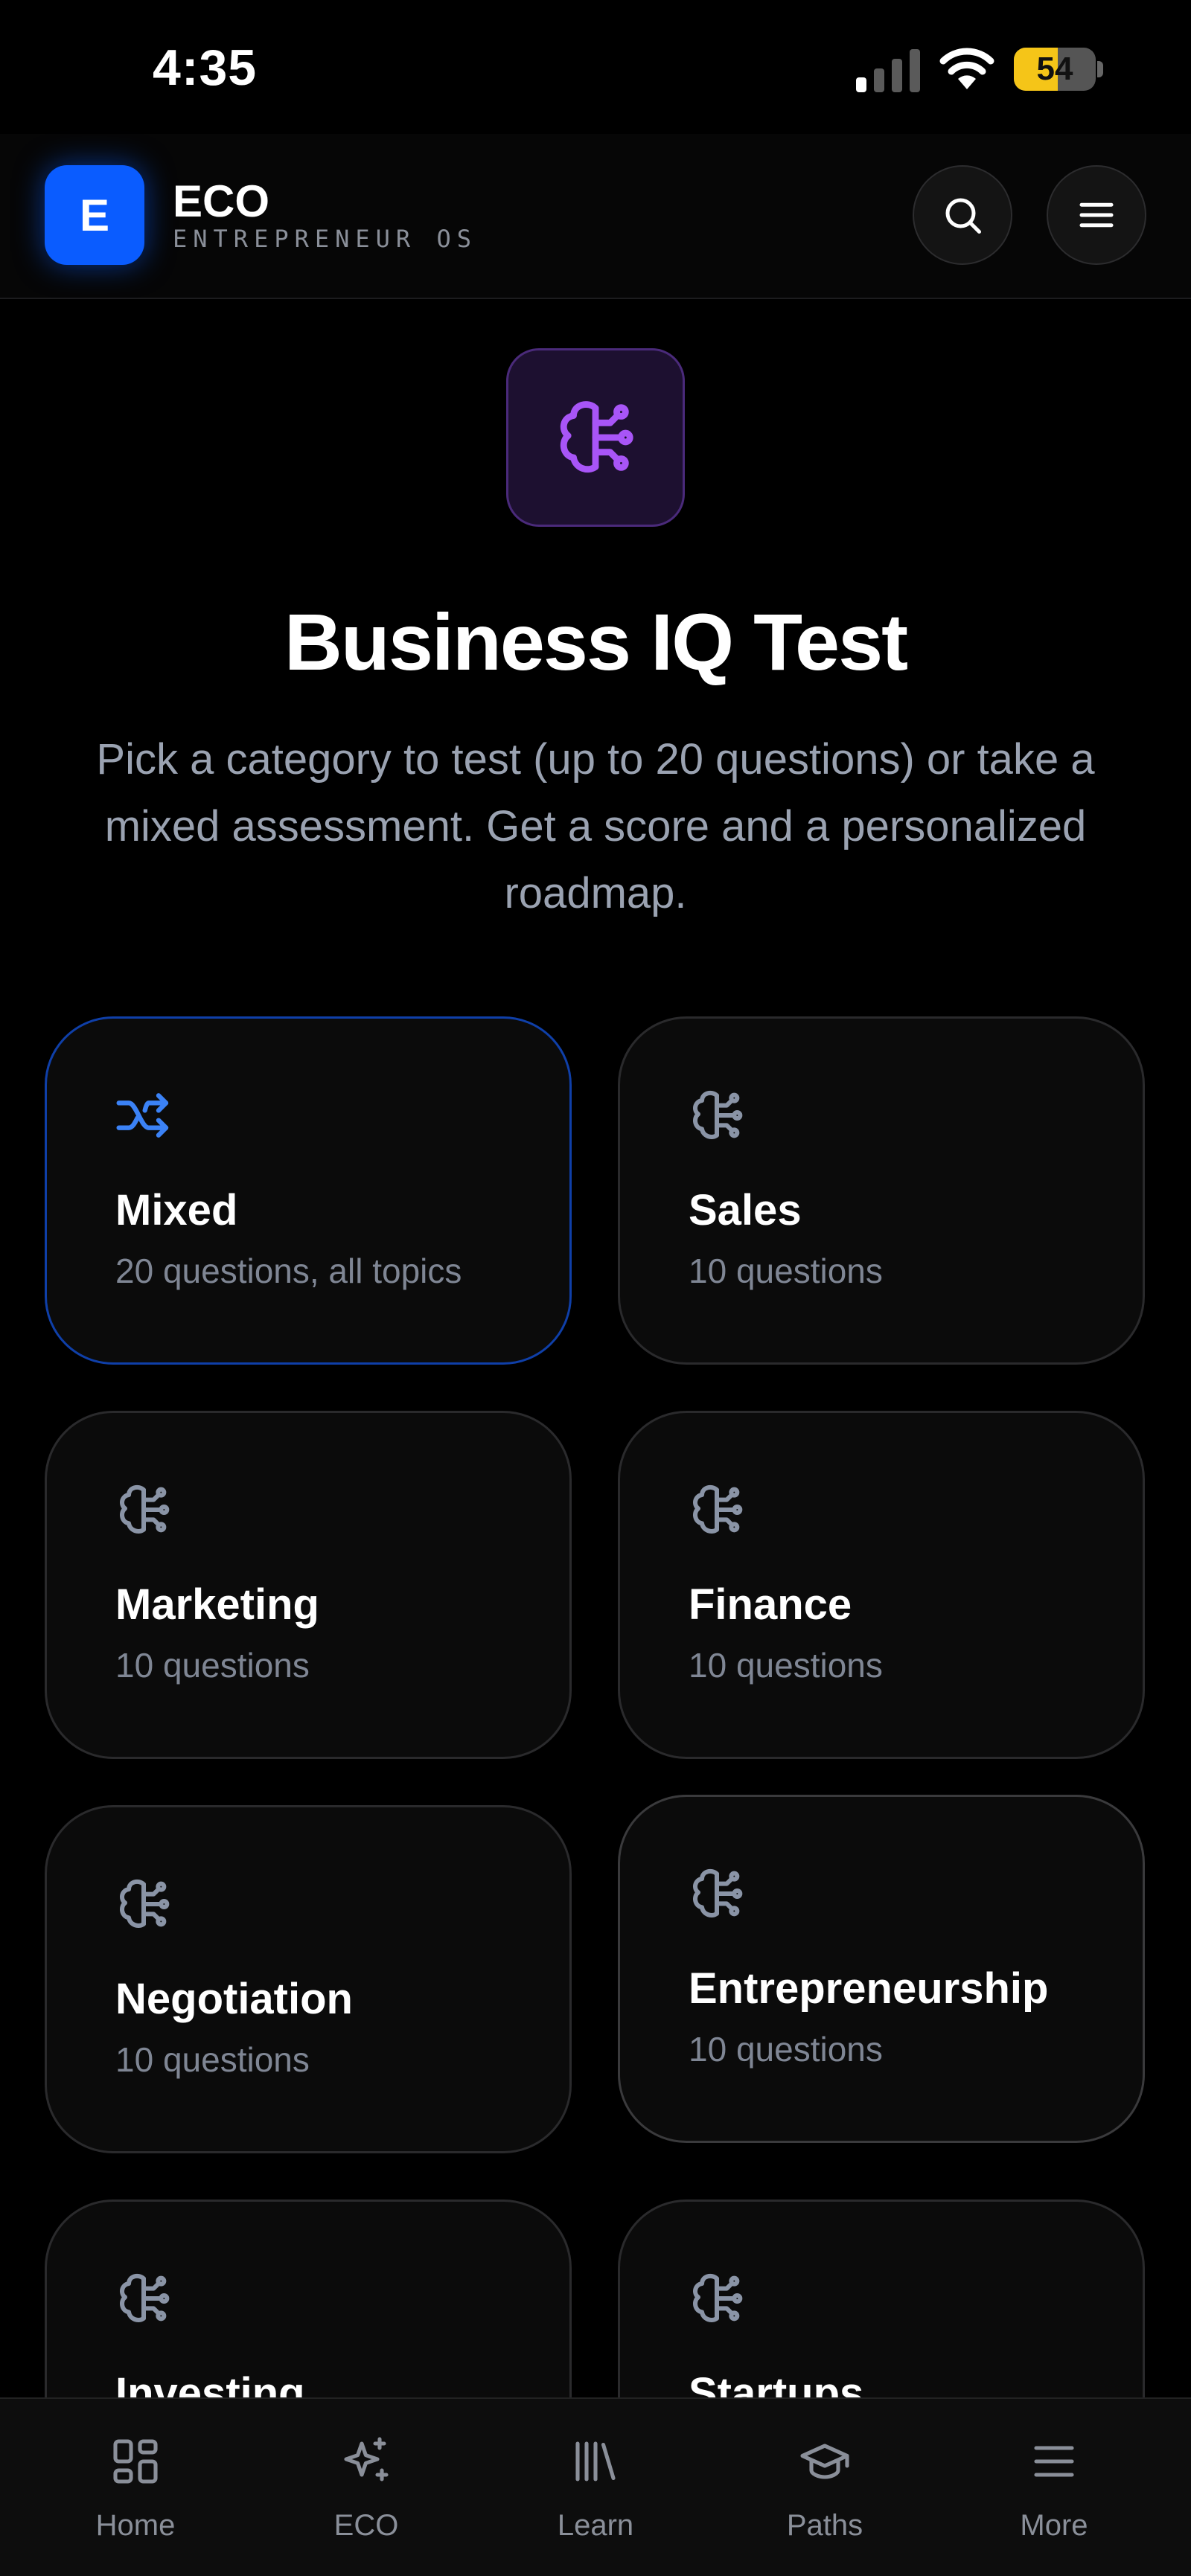 This screenshot has height=2576, width=1191. What do you see at coordinates (824, 2525) in the screenshot?
I see `nav-label: Paths` at bounding box center [824, 2525].